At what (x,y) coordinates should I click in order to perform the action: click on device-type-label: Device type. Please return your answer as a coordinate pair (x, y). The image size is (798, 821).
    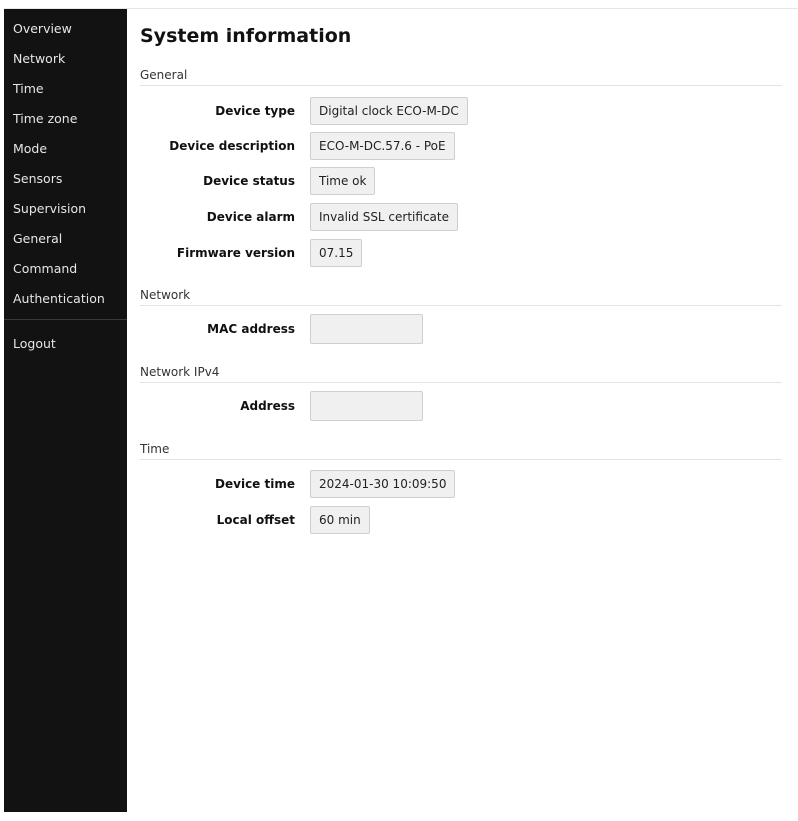
    Looking at the image, I should click on (255, 111).